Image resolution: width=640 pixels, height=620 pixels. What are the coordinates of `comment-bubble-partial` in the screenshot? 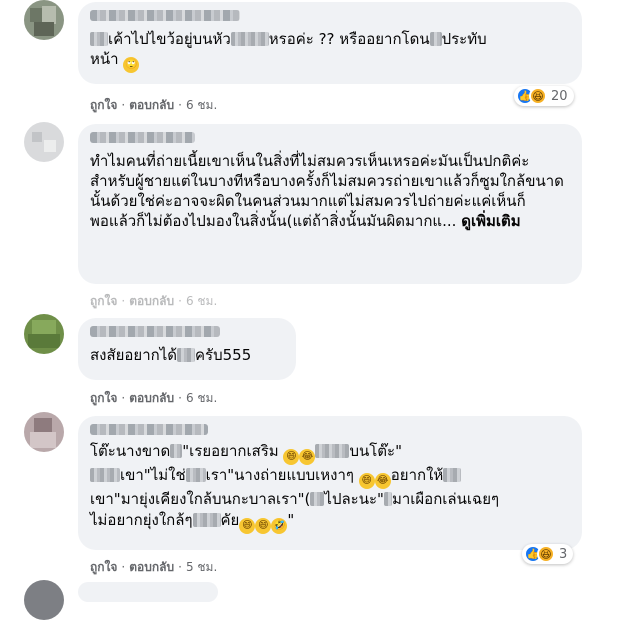 It's located at (148, 592).